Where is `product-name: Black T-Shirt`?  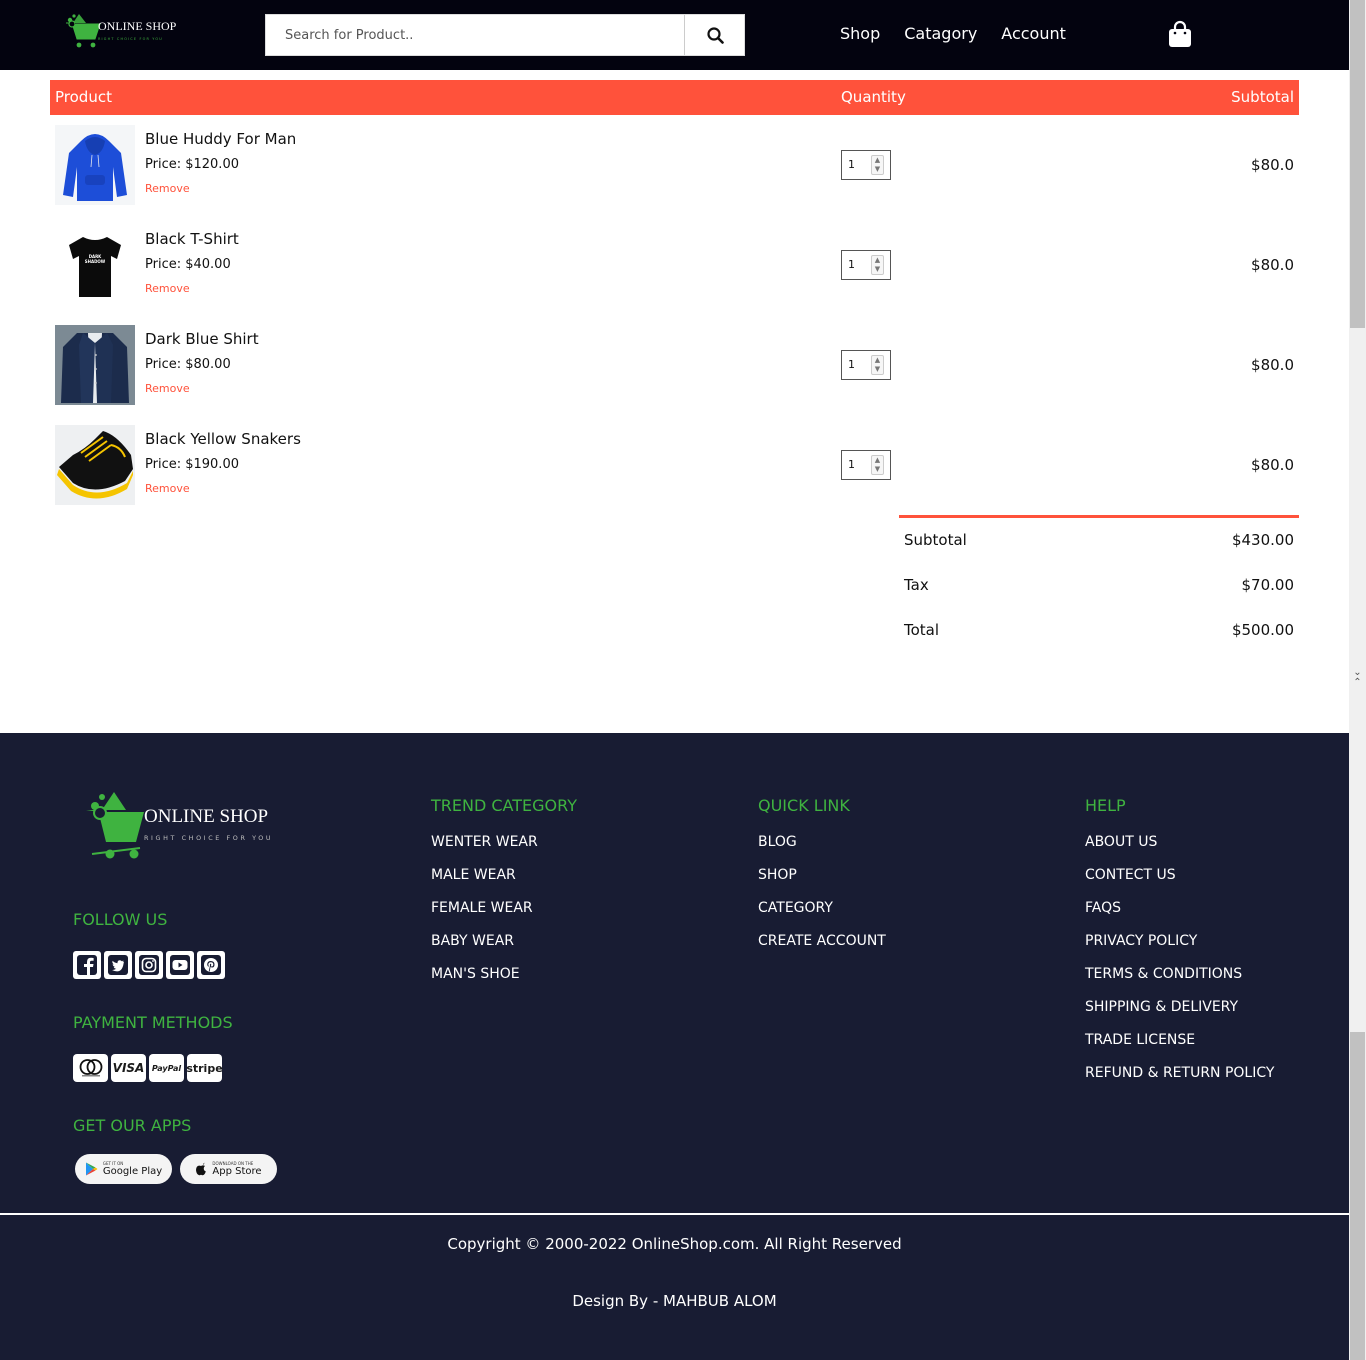 product-name: Black T-Shirt is located at coordinates (192, 239).